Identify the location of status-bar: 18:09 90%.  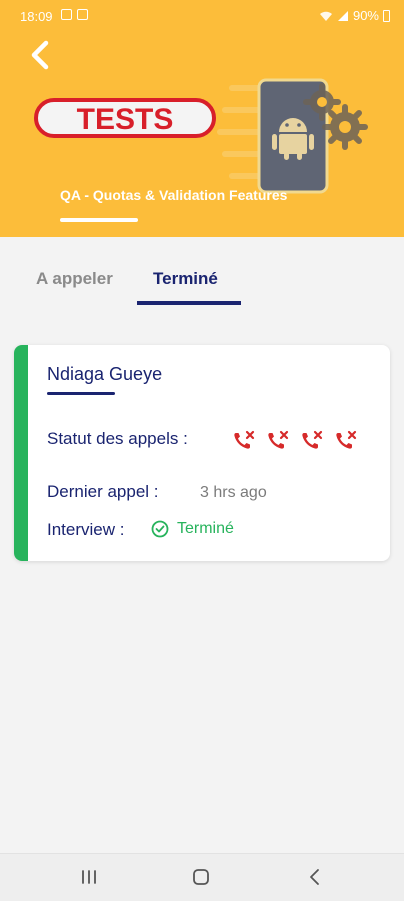
(202, 16).